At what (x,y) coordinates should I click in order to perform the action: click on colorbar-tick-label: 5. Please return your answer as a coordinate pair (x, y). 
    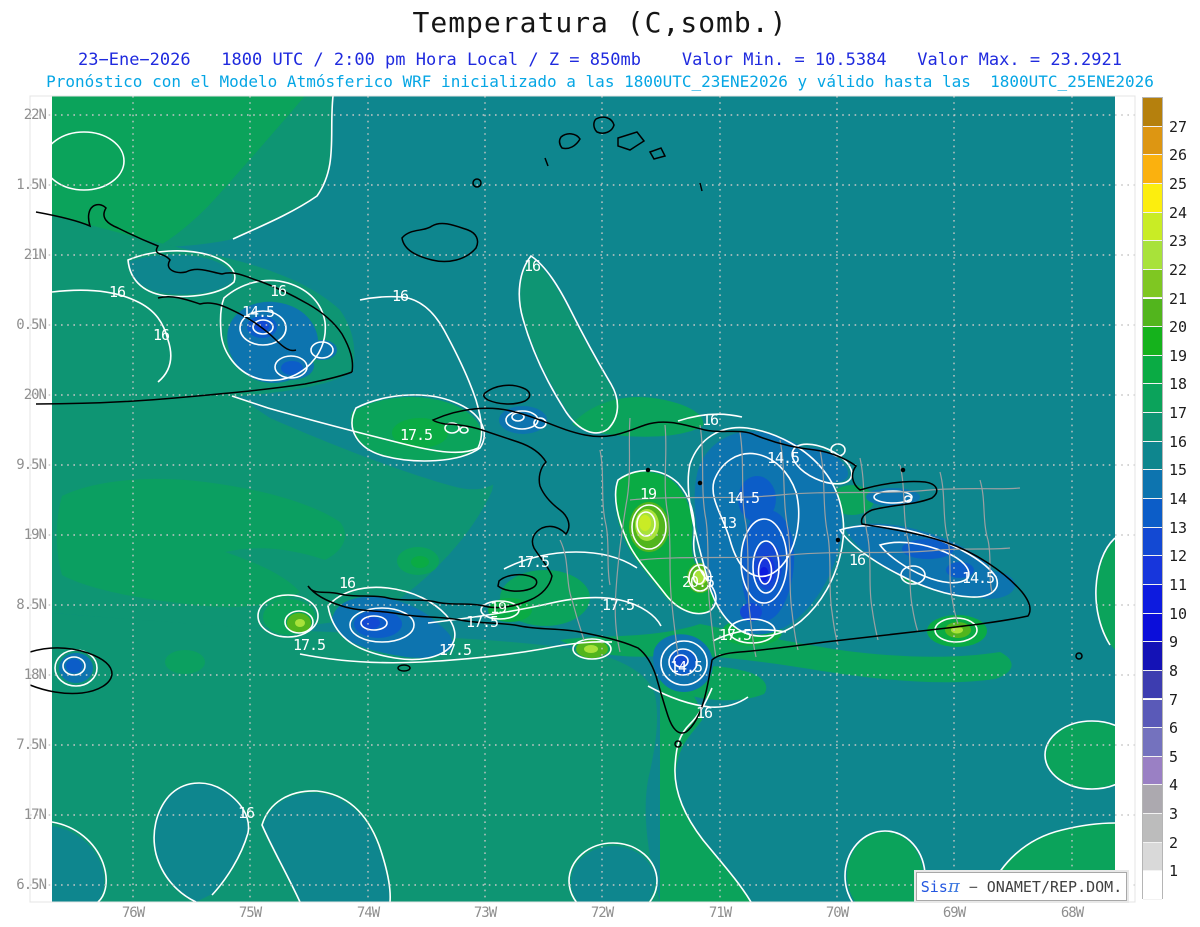
    Looking at the image, I should click on (1174, 756).